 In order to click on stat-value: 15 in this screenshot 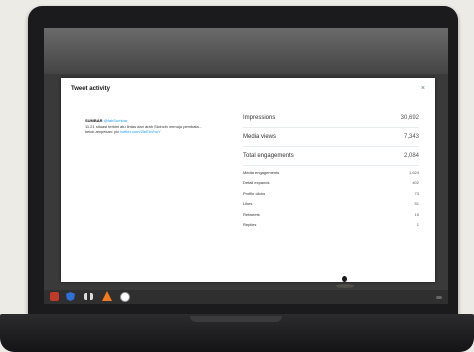, I will do `click(416, 214)`.